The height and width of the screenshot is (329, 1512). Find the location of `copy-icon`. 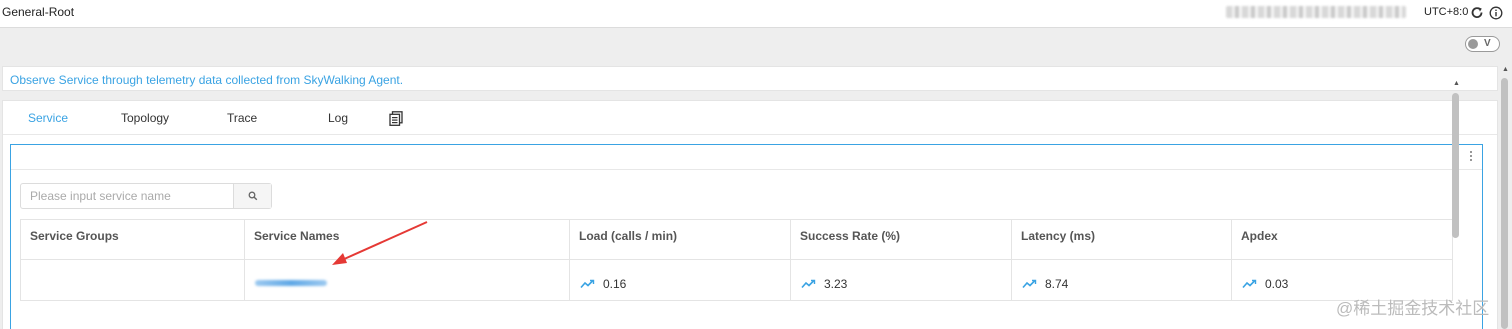

copy-icon is located at coordinates (396, 118).